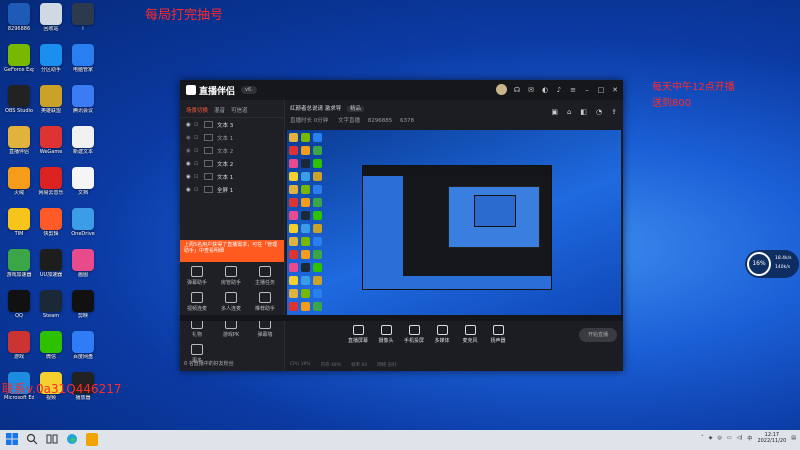  I want to click on network-widget: 16% 18.4k/s 140k/s, so click(772, 264).